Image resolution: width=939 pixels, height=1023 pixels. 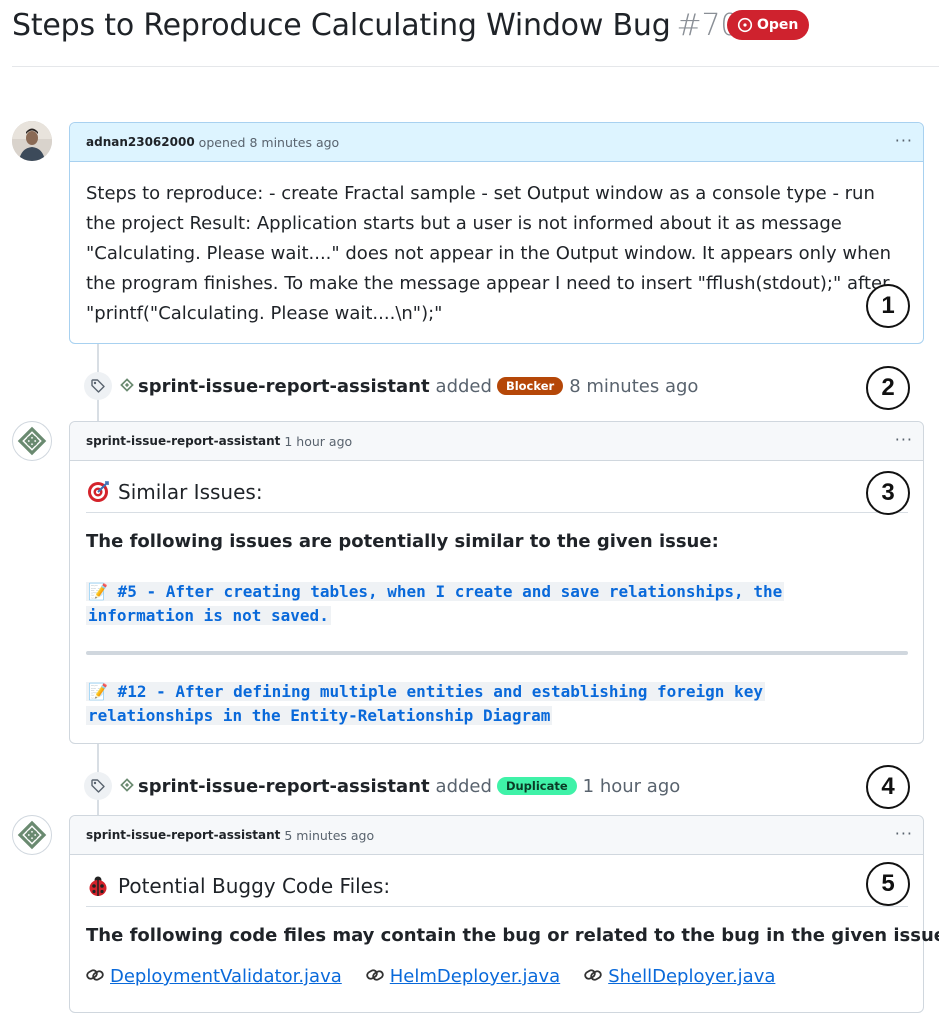 What do you see at coordinates (475, 976) in the screenshot?
I see `file-link: HelmDeployer.java` at bounding box center [475, 976].